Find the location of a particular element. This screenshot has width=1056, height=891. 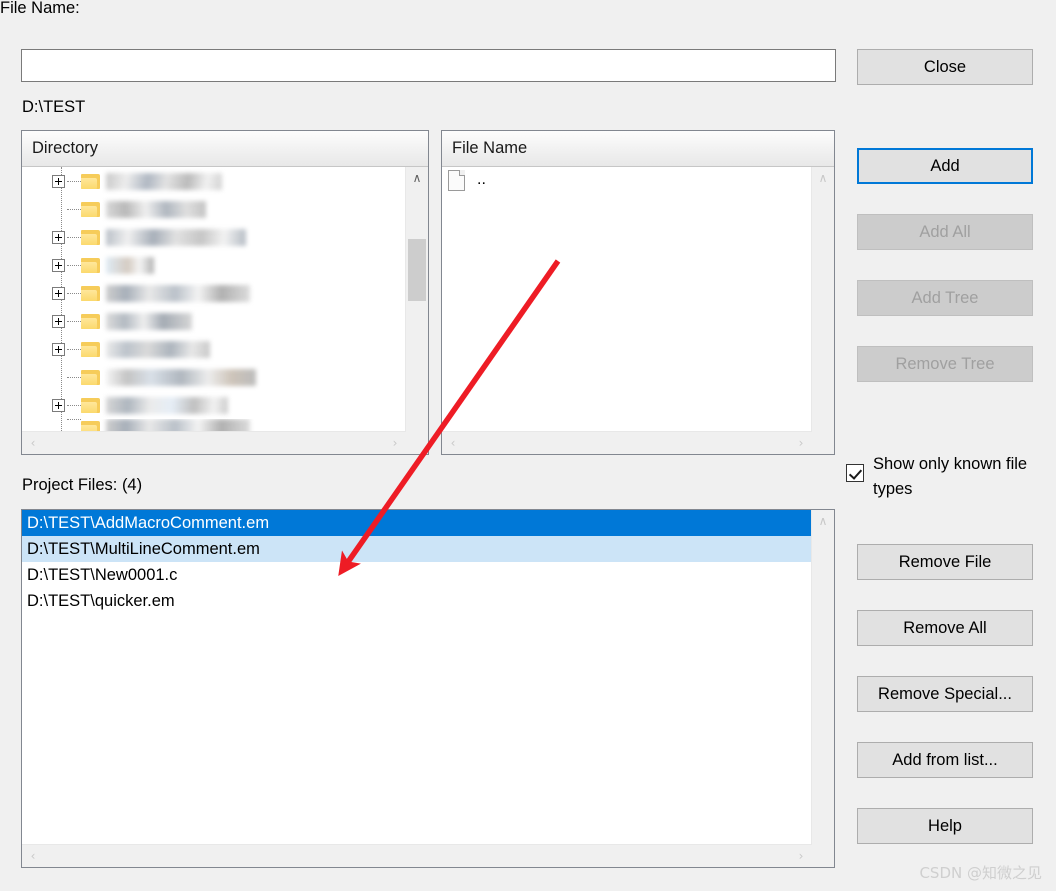

file-list-rows: .. is located at coordinates (626, 299).